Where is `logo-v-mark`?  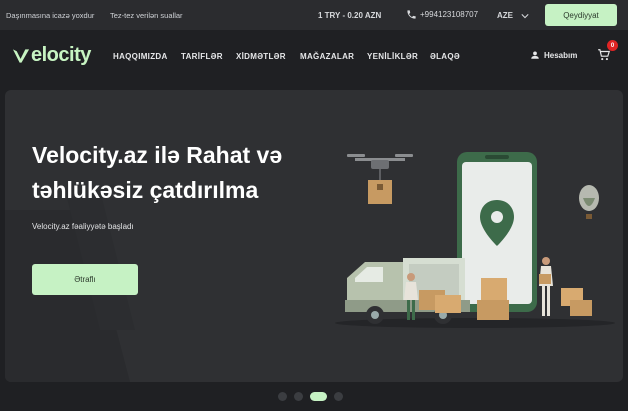
logo-v-mark is located at coordinates (21, 55).